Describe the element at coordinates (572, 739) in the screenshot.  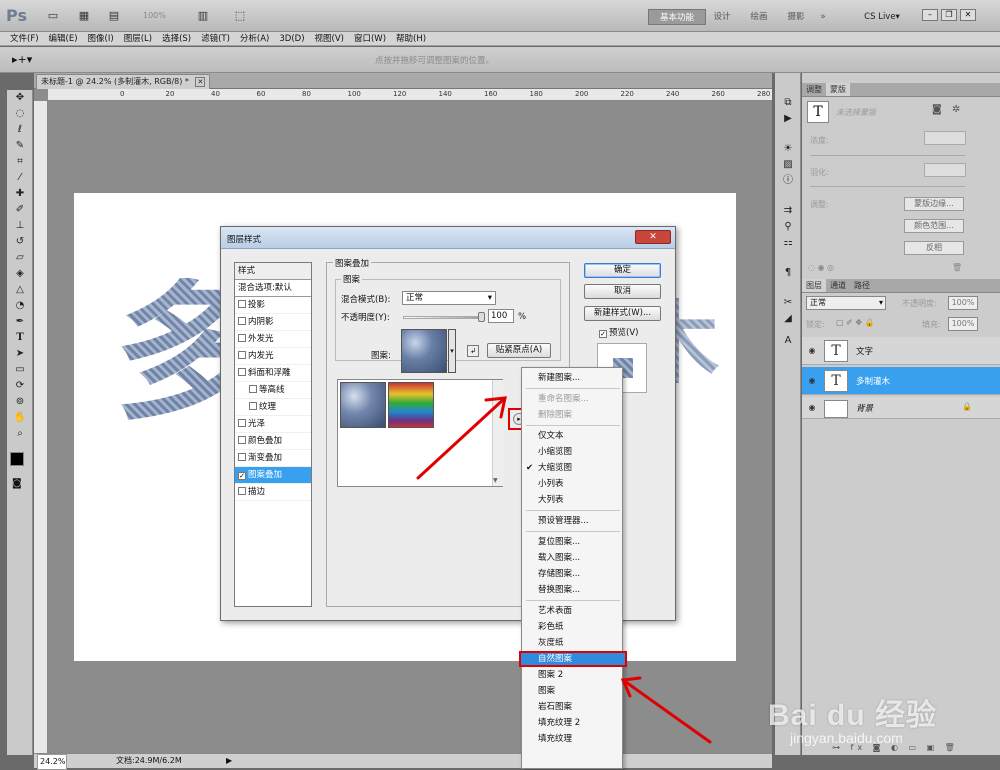
I see `context-menu-item: 填充纹理` at that location.